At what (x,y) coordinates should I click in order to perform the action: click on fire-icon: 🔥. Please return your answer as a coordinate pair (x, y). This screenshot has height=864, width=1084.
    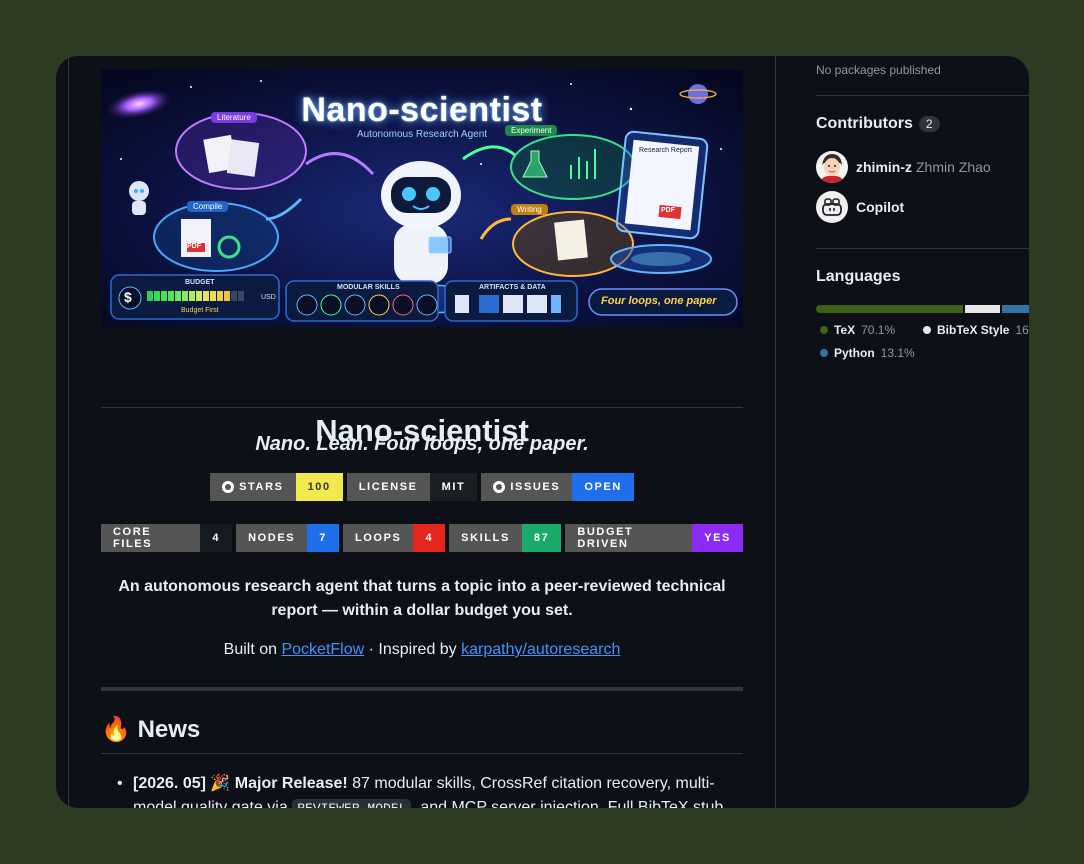
    Looking at the image, I should click on (116, 729).